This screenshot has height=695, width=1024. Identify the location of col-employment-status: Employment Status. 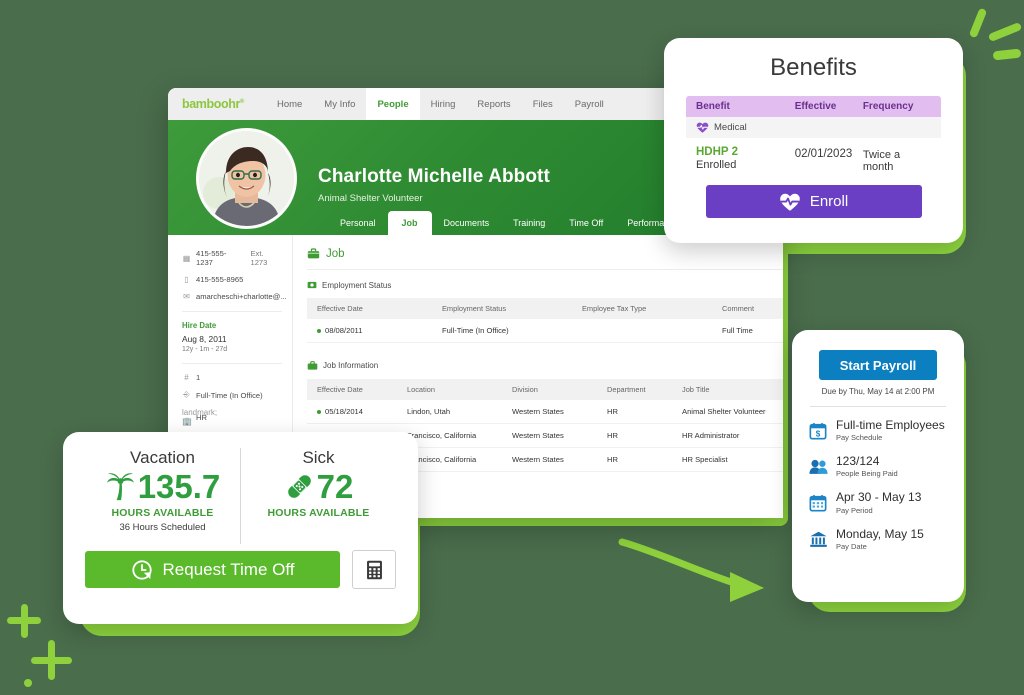
(502, 308).